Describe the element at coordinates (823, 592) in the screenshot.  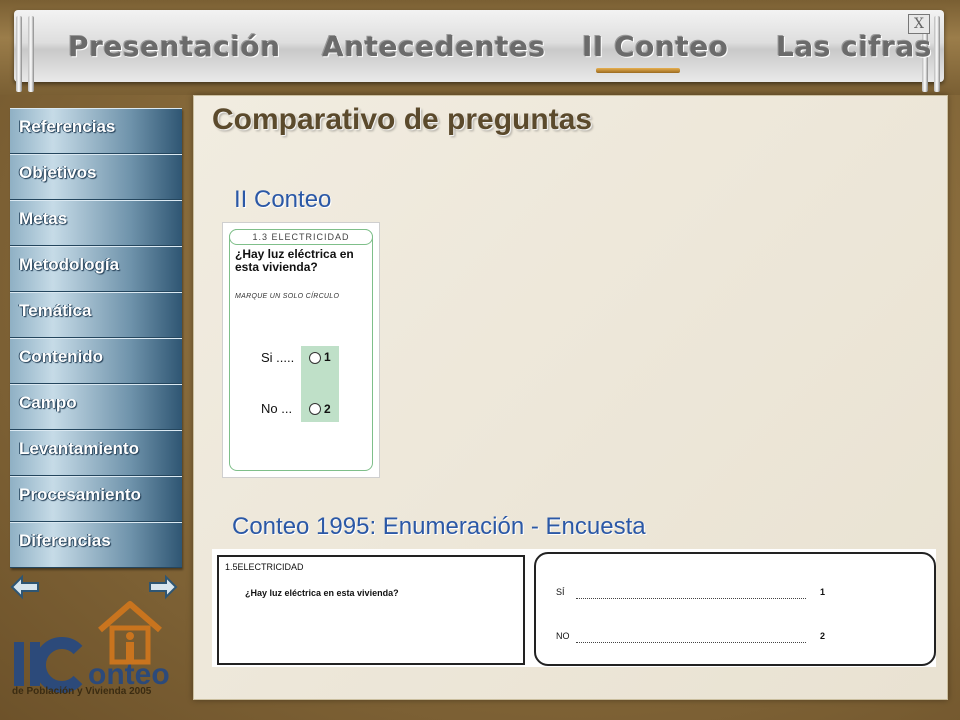
I see `form-1995-code-1: 1` at that location.